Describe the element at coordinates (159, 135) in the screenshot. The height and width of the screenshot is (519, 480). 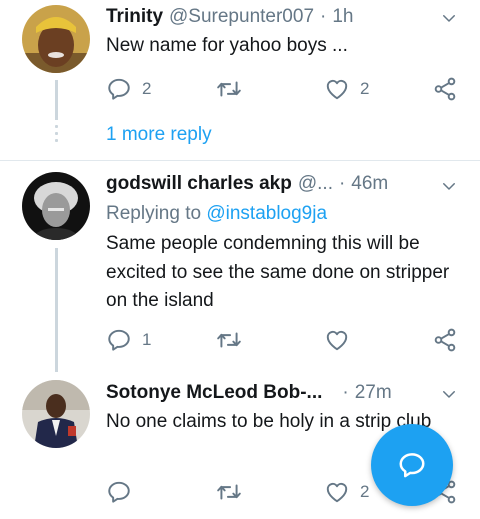
I see `more-replies-link: 1 more reply` at that location.